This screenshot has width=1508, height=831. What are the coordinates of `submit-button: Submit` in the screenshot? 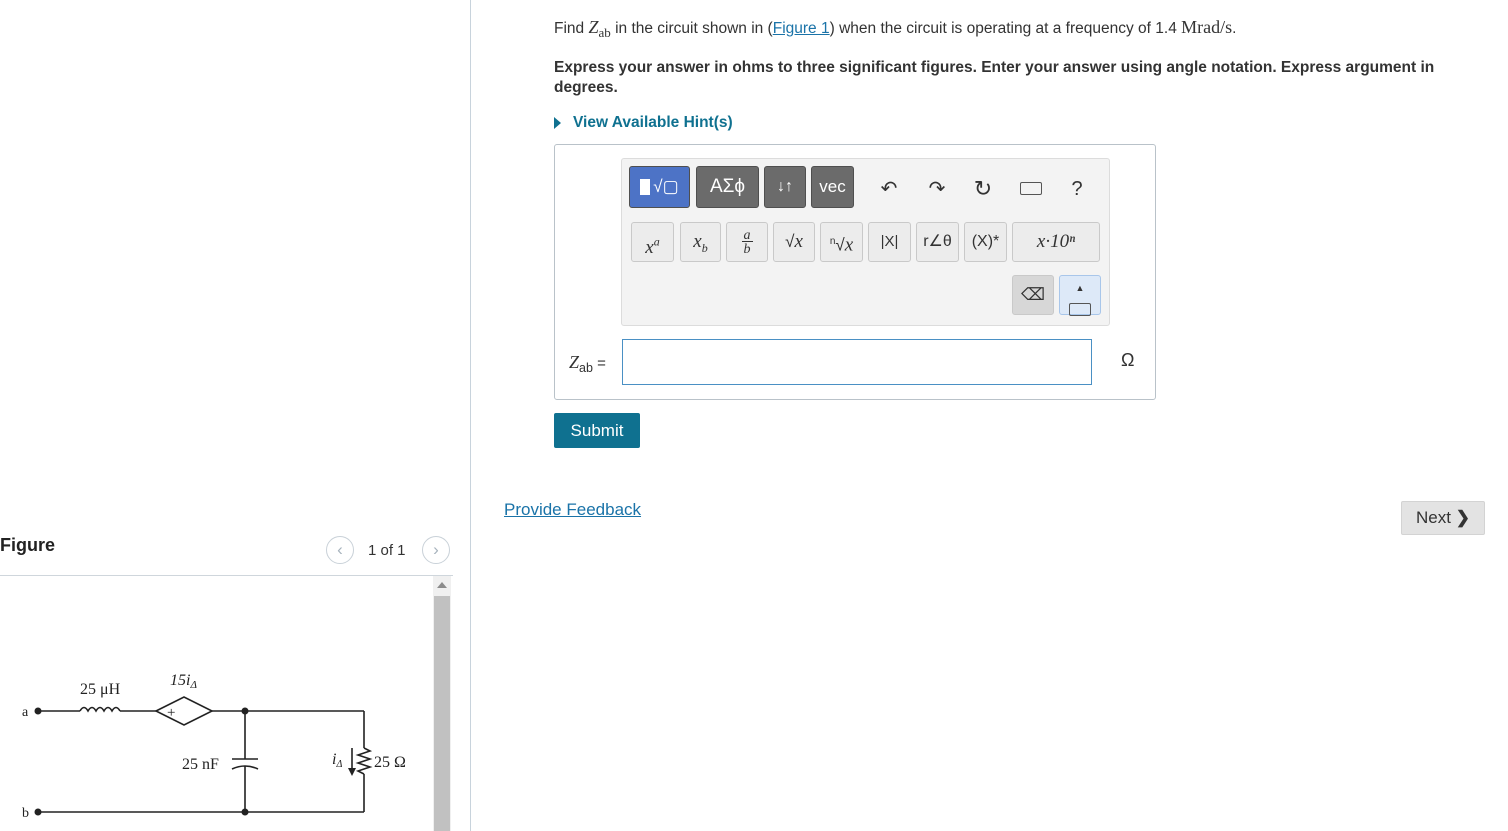 It's located at (597, 430).